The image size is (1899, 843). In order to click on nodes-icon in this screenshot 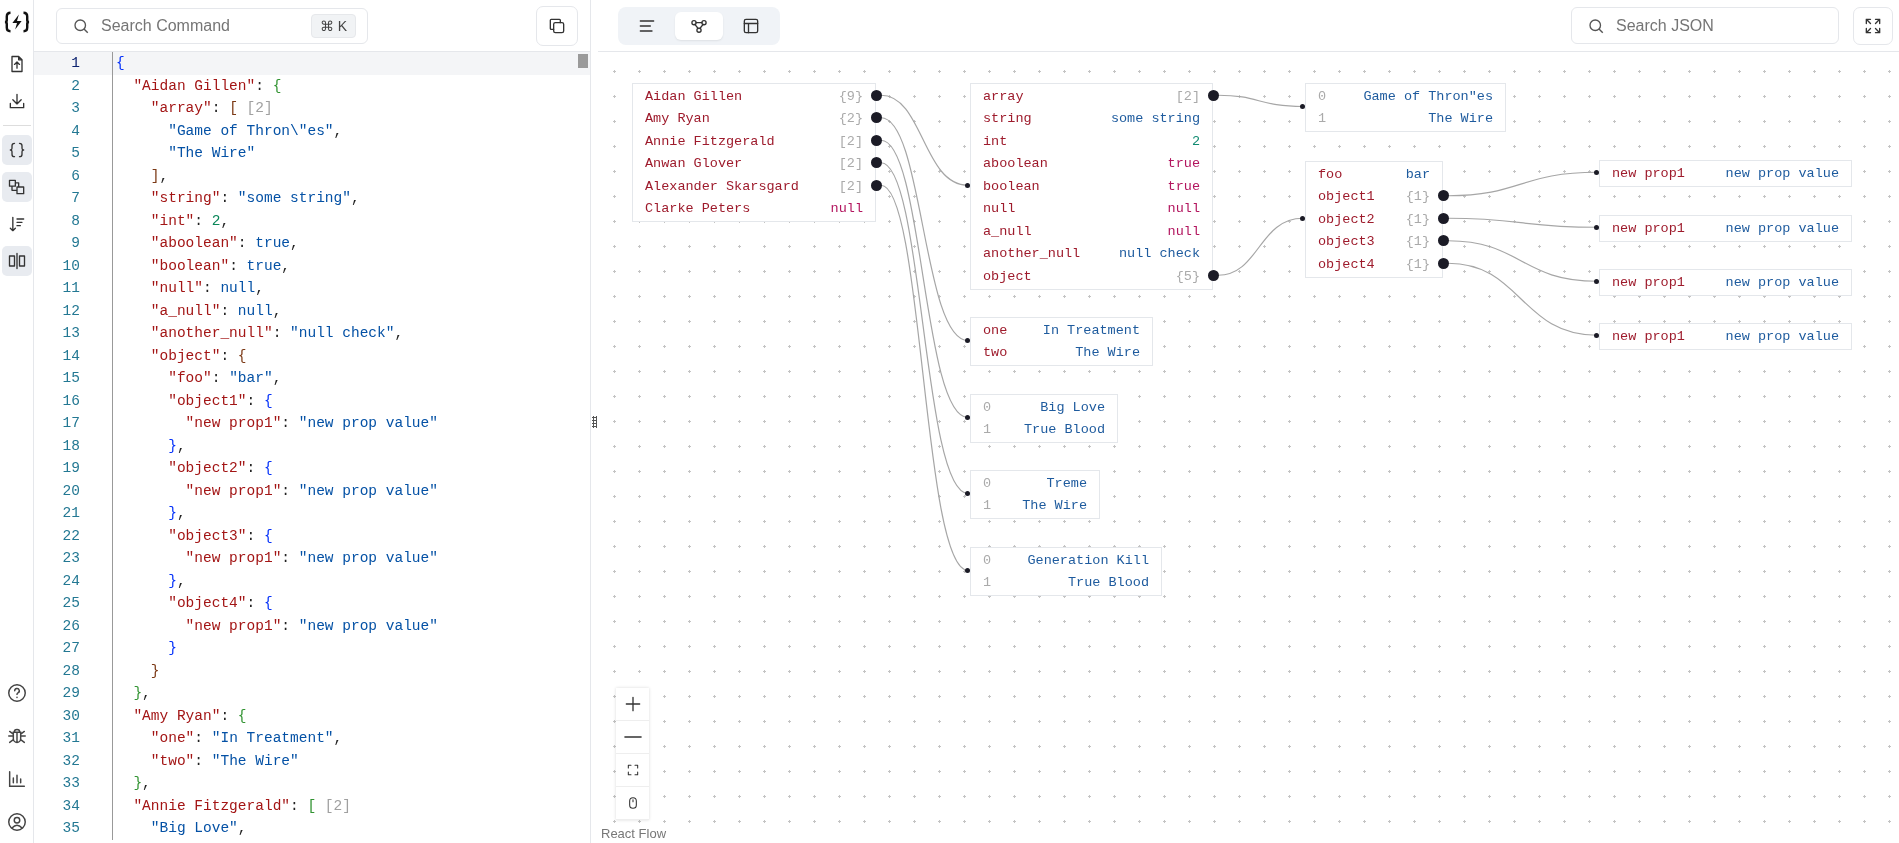, I will do `click(16, 187)`.